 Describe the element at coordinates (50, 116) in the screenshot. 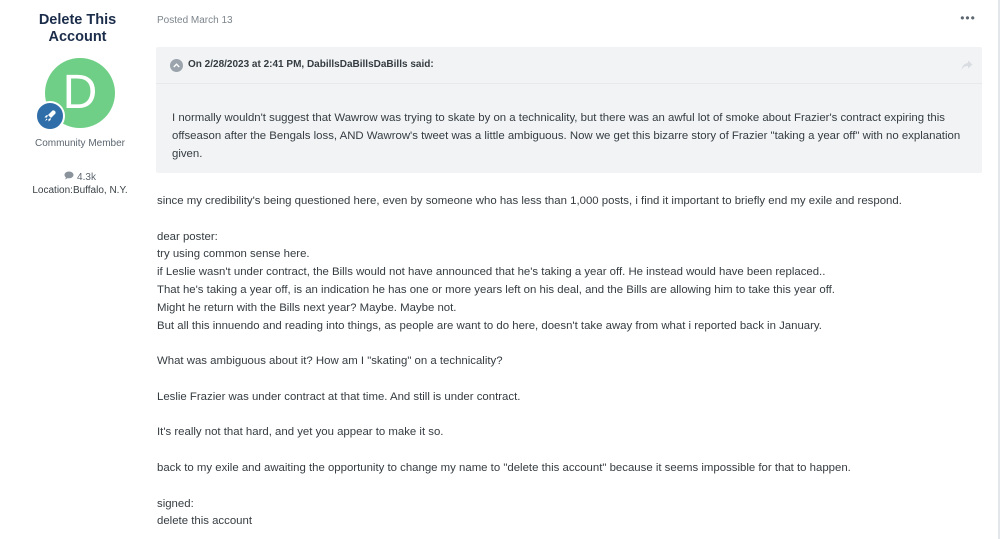

I see `rocket-icon` at that location.